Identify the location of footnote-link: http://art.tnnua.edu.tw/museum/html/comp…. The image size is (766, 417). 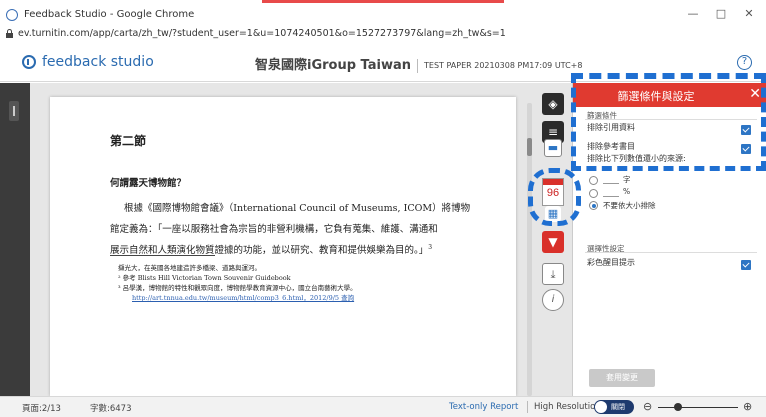
(243, 297).